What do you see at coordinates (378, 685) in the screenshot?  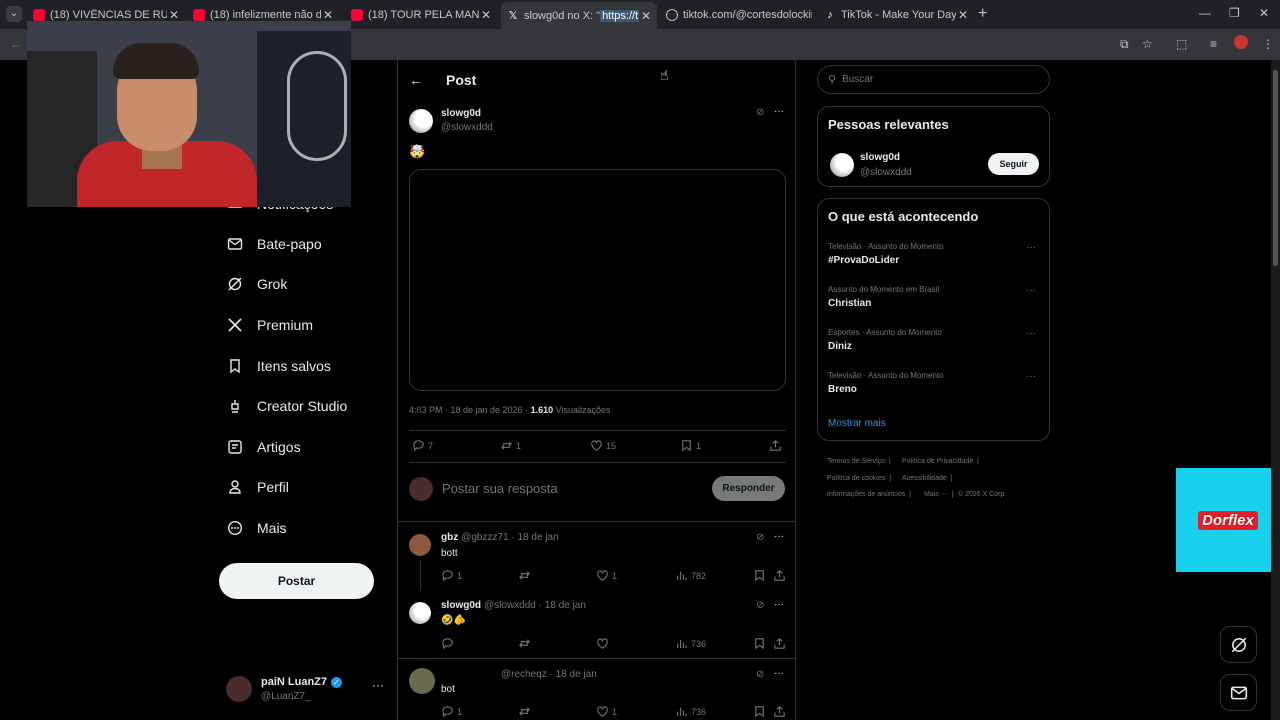 I see `account-more-icon: ···` at bounding box center [378, 685].